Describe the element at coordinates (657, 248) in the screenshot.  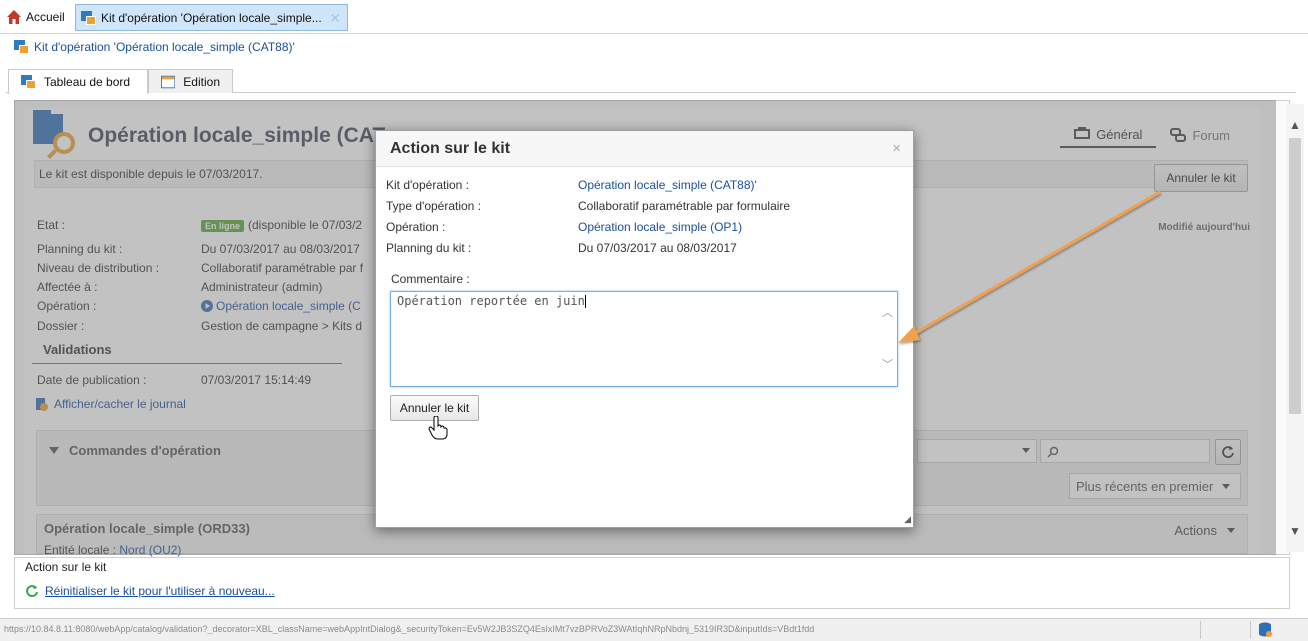
I see `dialog-row-value: Du 07/03/2017 au 08/03/2017` at that location.